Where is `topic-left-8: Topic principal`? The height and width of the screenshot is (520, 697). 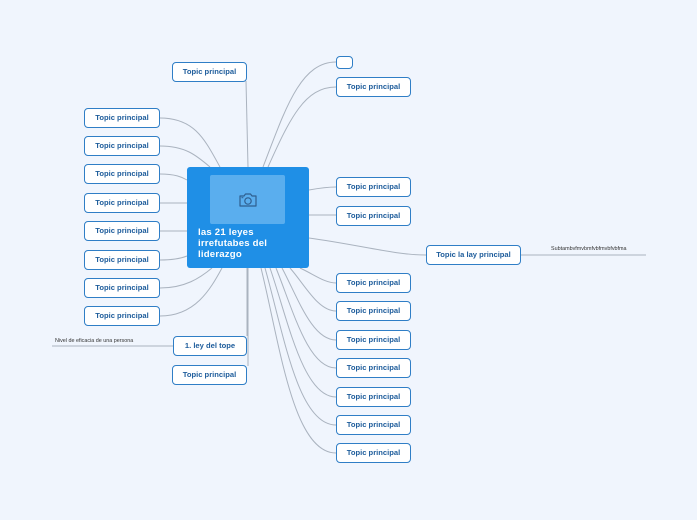 topic-left-8: Topic principal is located at coordinates (122, 316).